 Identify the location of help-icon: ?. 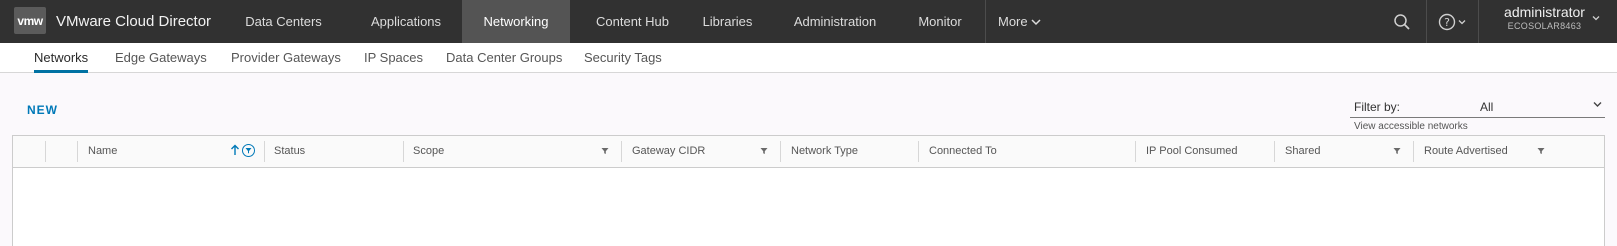
(1447, 21).